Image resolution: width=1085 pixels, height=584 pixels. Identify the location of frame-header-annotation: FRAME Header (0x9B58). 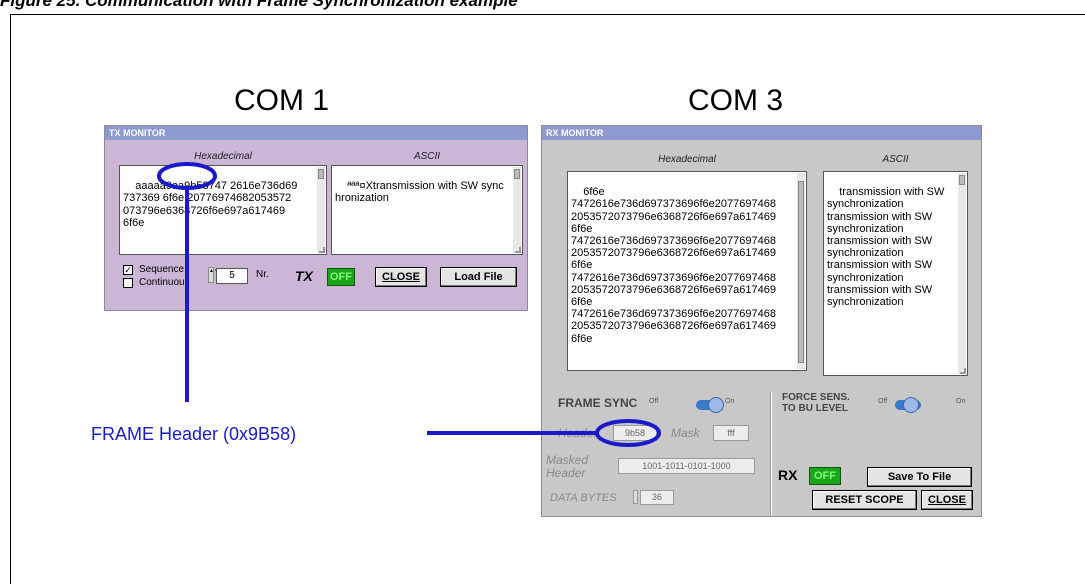
(194, 434).